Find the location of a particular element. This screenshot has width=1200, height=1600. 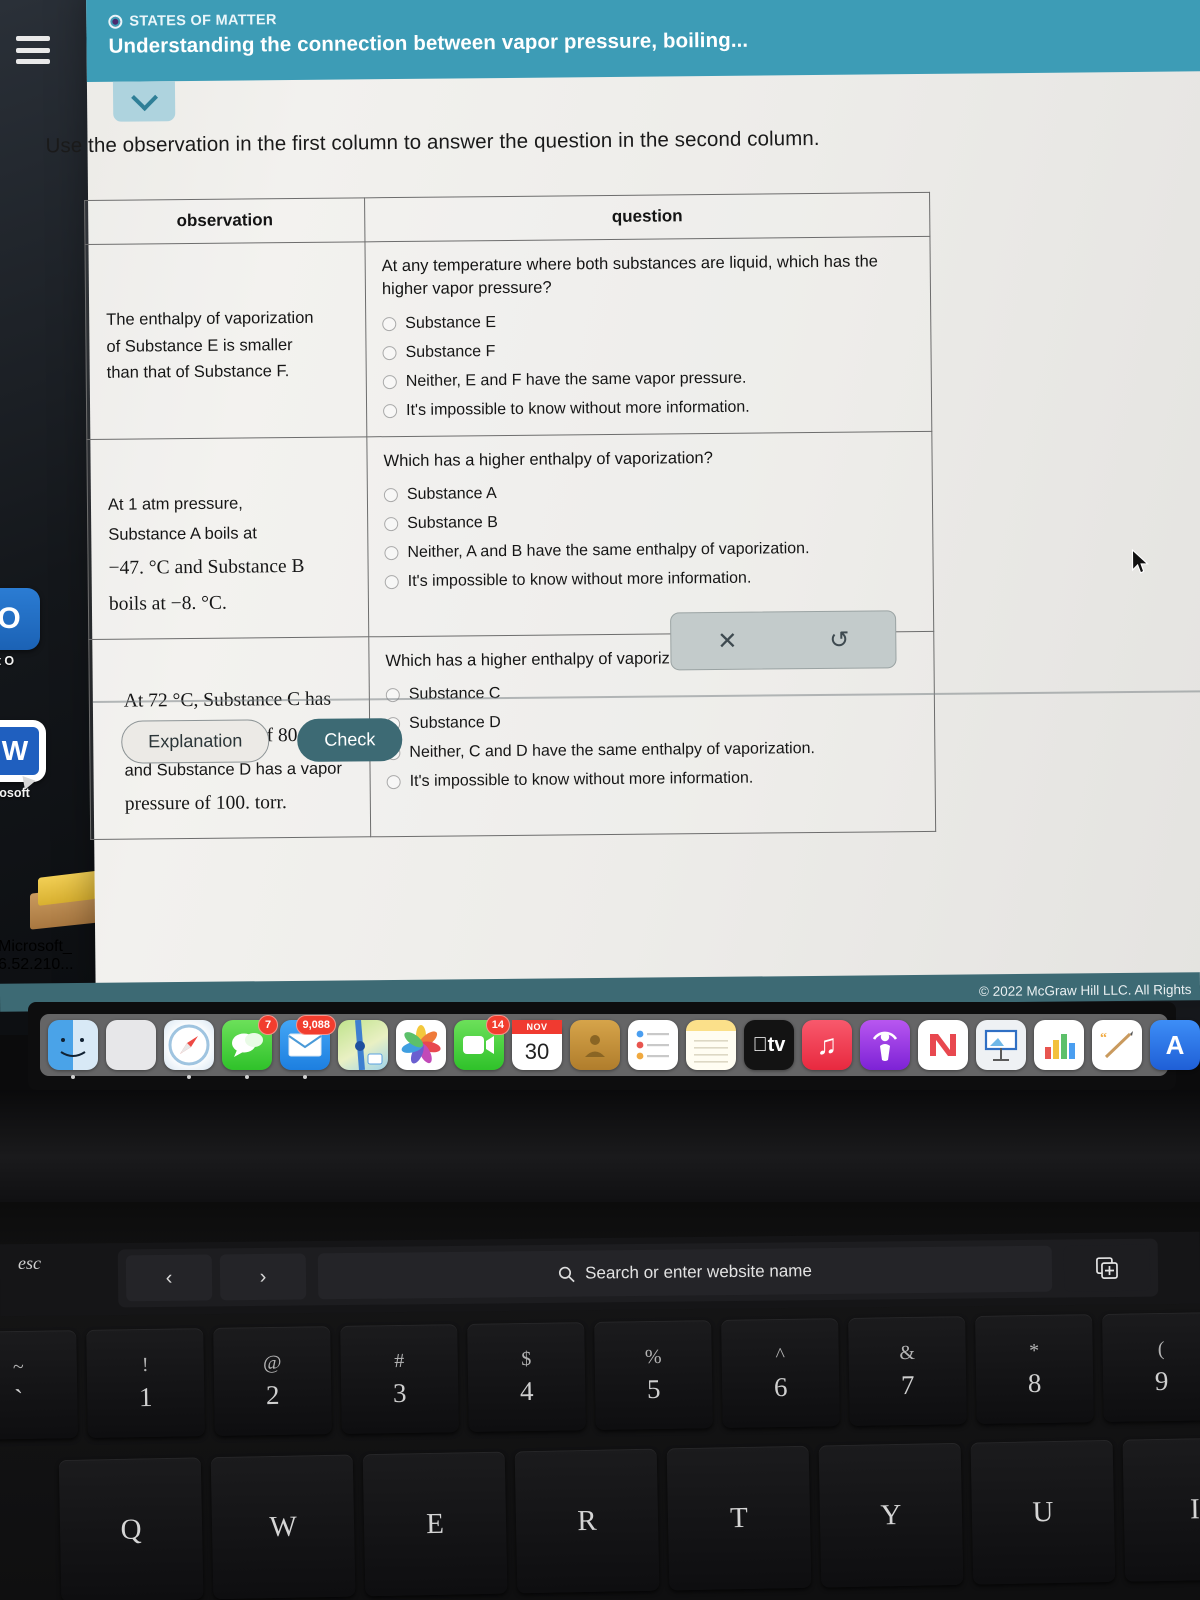

key-label: R is located at coordinates (587, 1520).